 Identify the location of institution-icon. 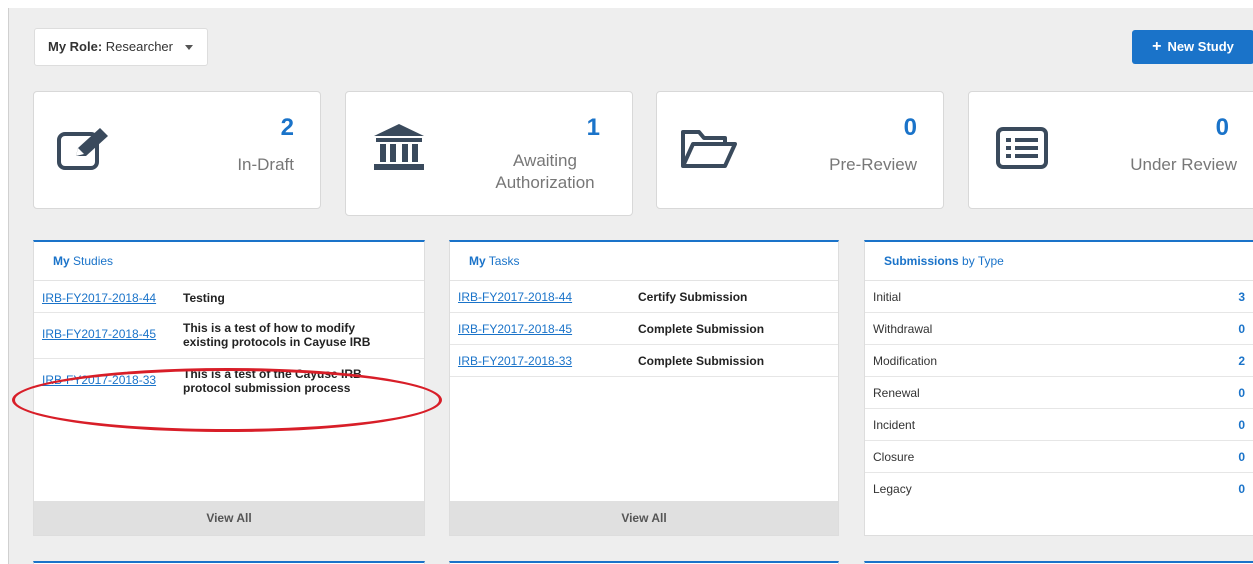
(399, 149).